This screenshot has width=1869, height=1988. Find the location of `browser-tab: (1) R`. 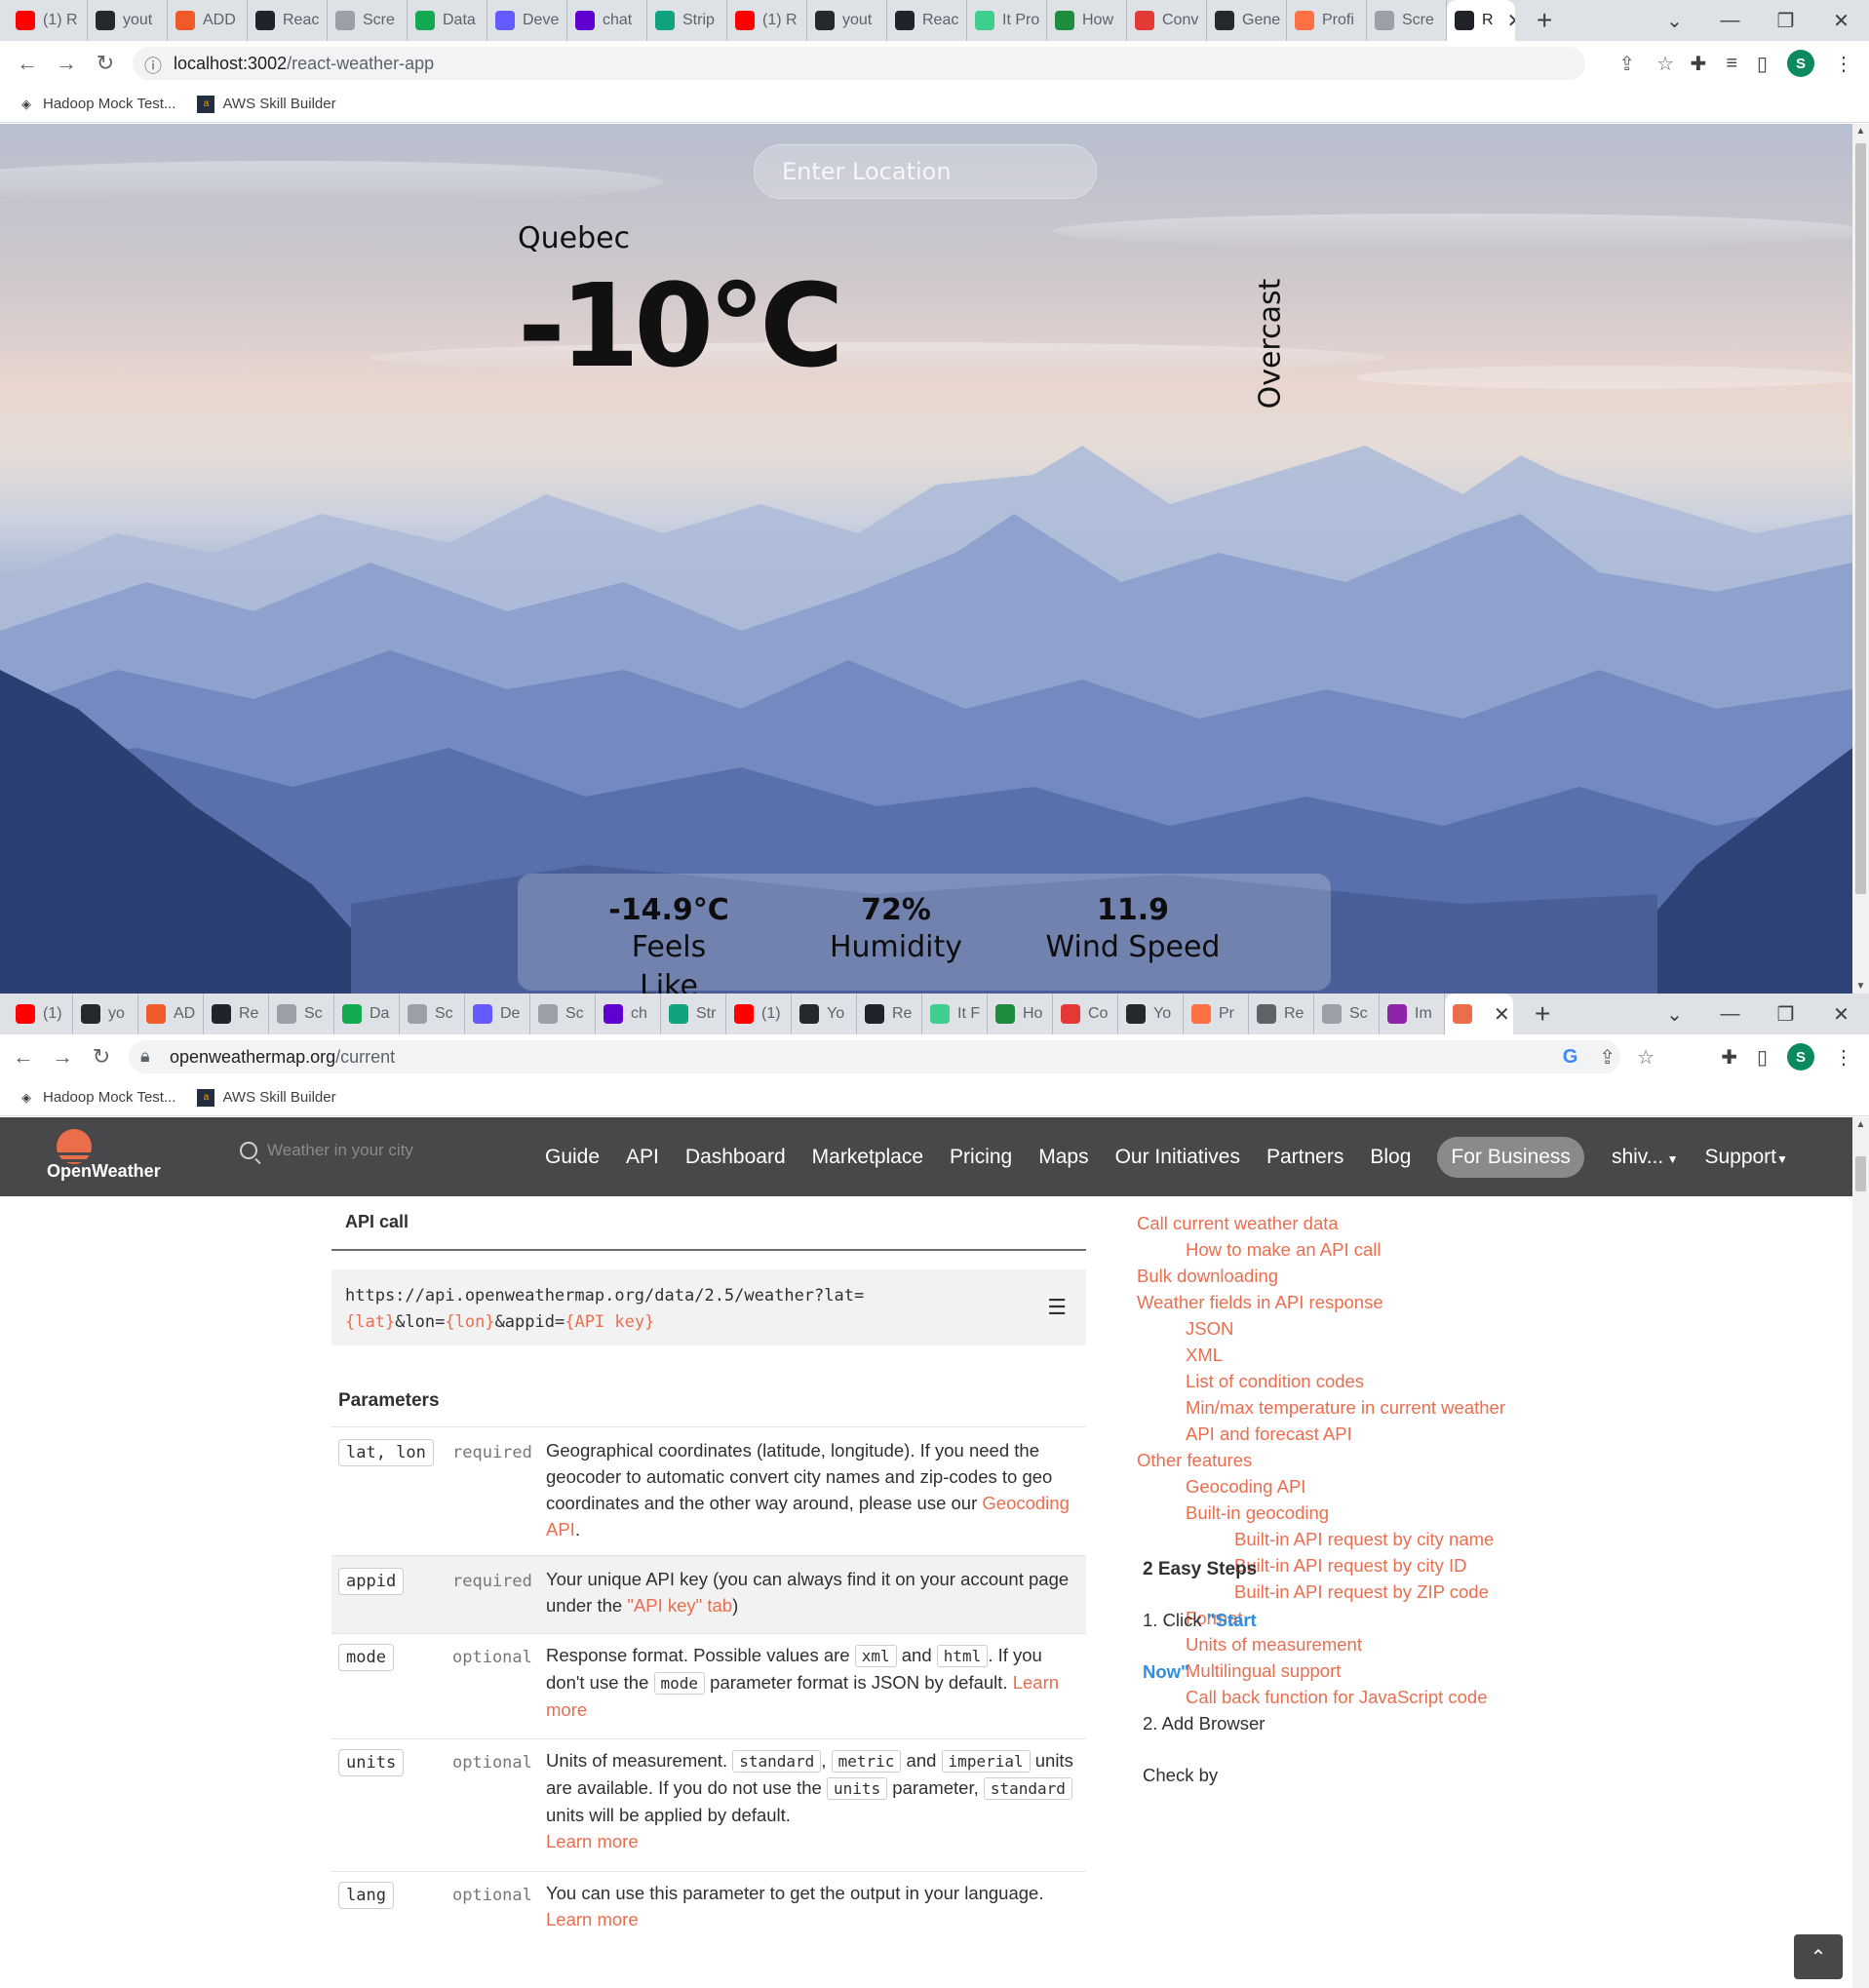

browser-tab: (1) R is located at coordinates (48, 20).